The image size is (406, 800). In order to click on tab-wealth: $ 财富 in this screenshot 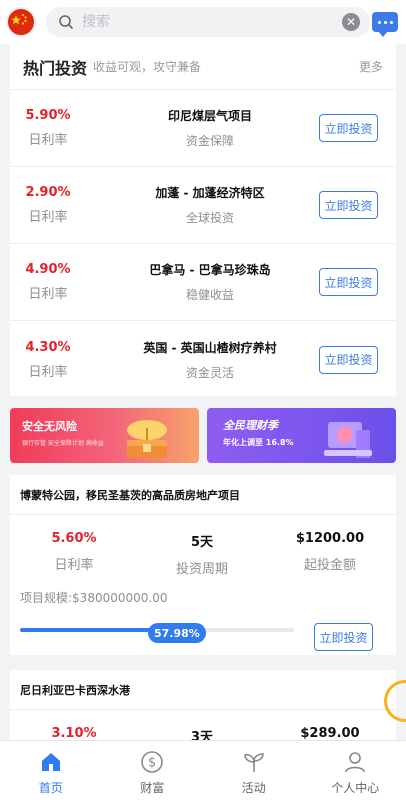, I will do `click(153, 770)`.